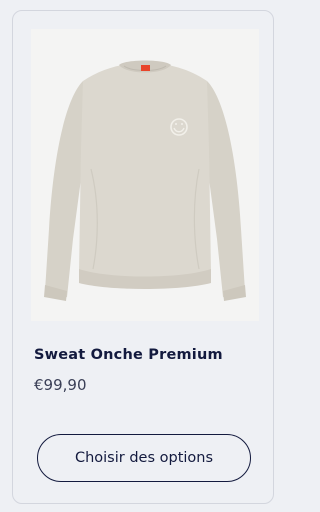 The height and width of the screenshot is (512, 320). What do you see at coordinates (65, 189) in the screenshot?
I see `sweatshirt-left-sleeve` at bounding box center [65, 189].